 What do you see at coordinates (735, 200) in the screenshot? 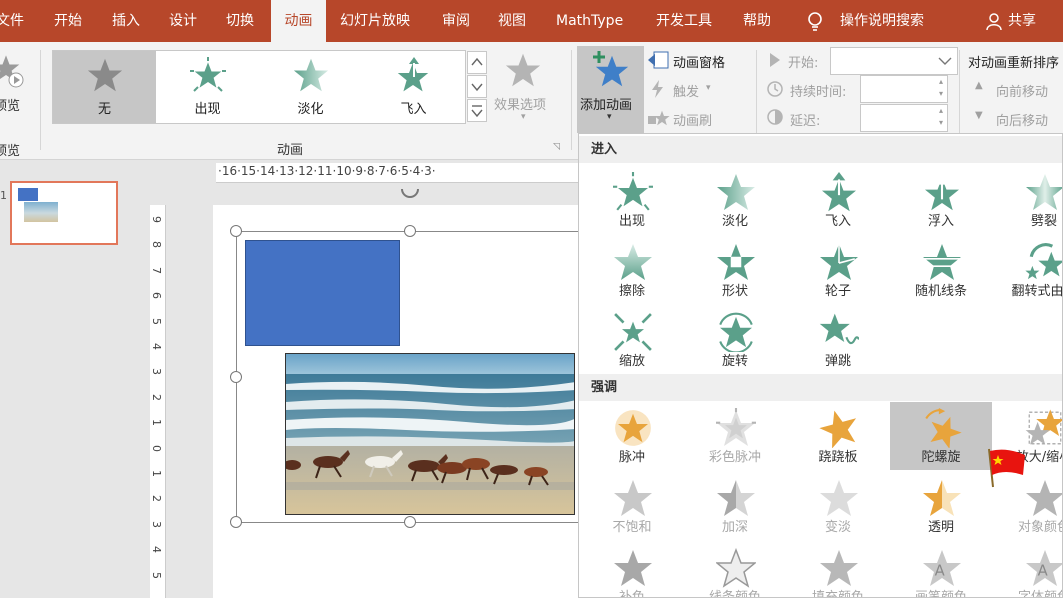
I see `effect-fade: 淡化` at bounding box center [735, 200].